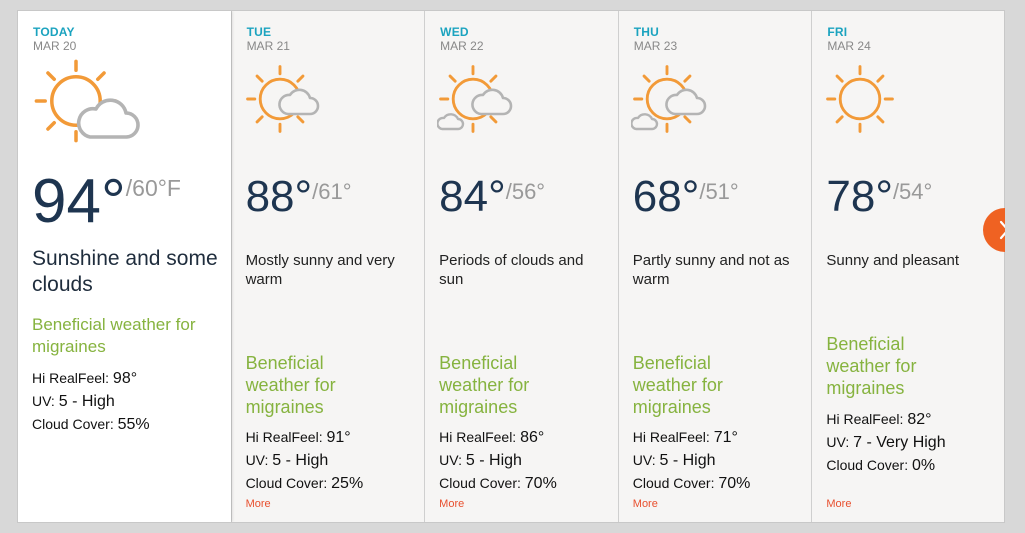  I want to click on page-margin, so click(1015, 266).